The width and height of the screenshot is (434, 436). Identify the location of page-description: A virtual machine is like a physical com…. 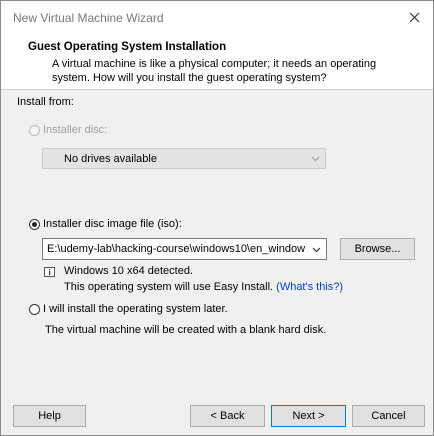
(222, 71).